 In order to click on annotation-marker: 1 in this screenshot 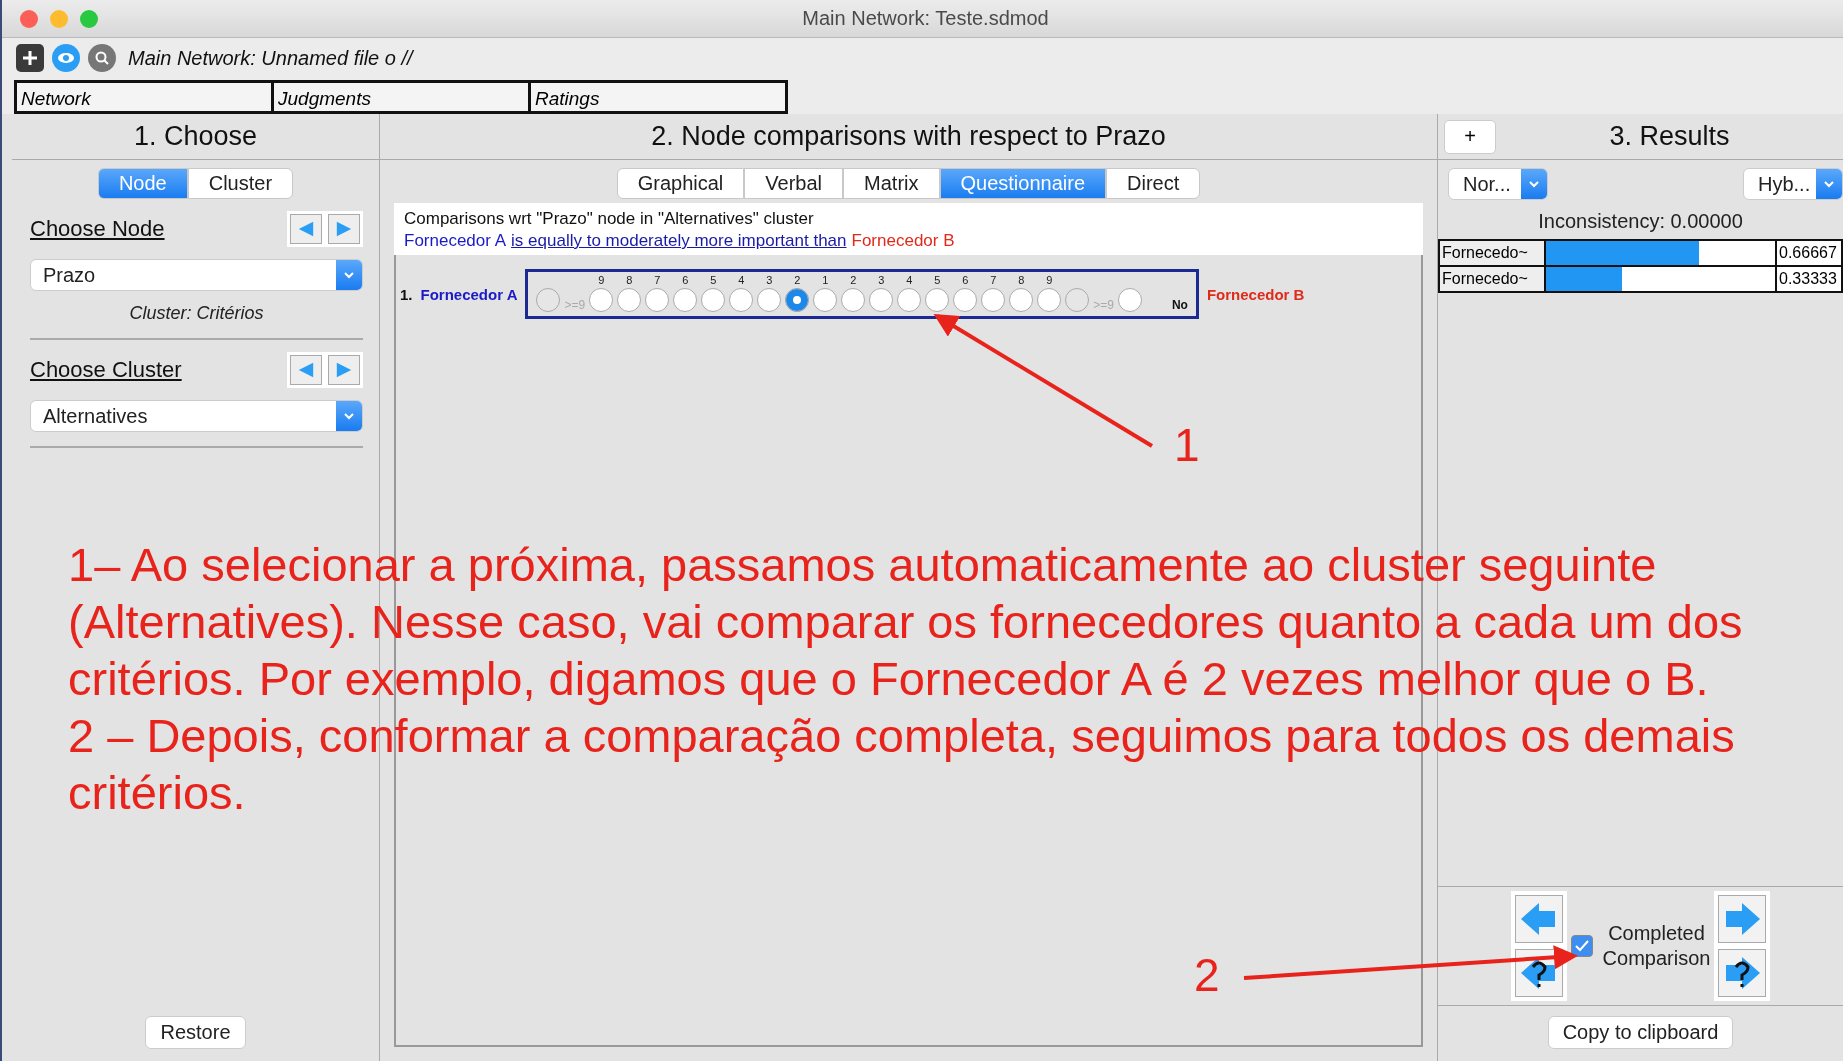, I will do `click(1187, 445)`.